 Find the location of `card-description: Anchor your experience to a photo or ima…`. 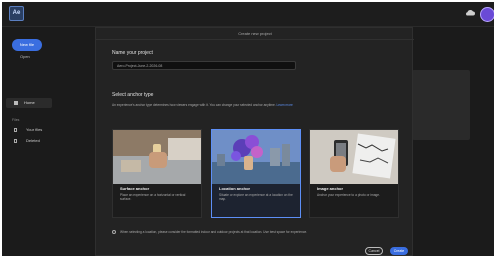

card-description: Anchor your experience to a photo or ima… is located at coordinates (348, 195).